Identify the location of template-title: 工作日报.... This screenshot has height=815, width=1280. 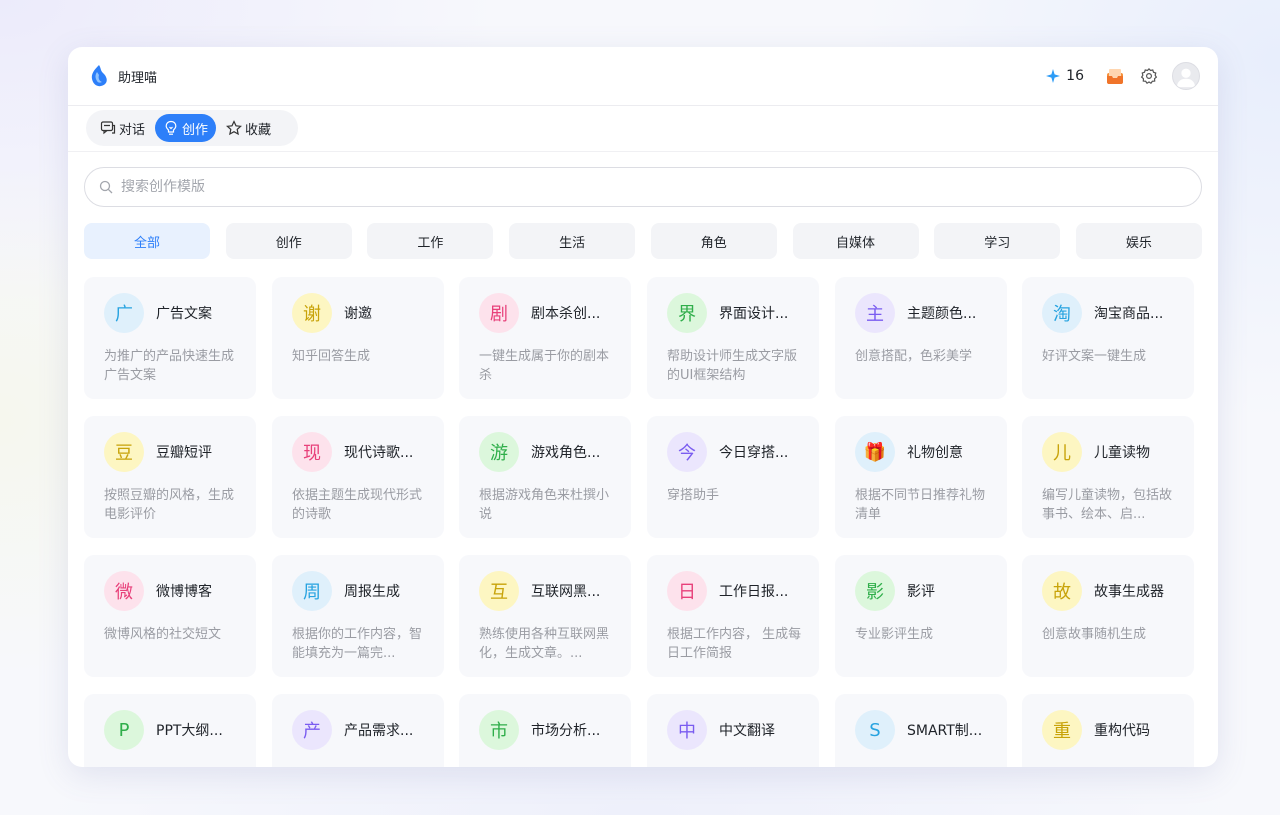
(754, 592).